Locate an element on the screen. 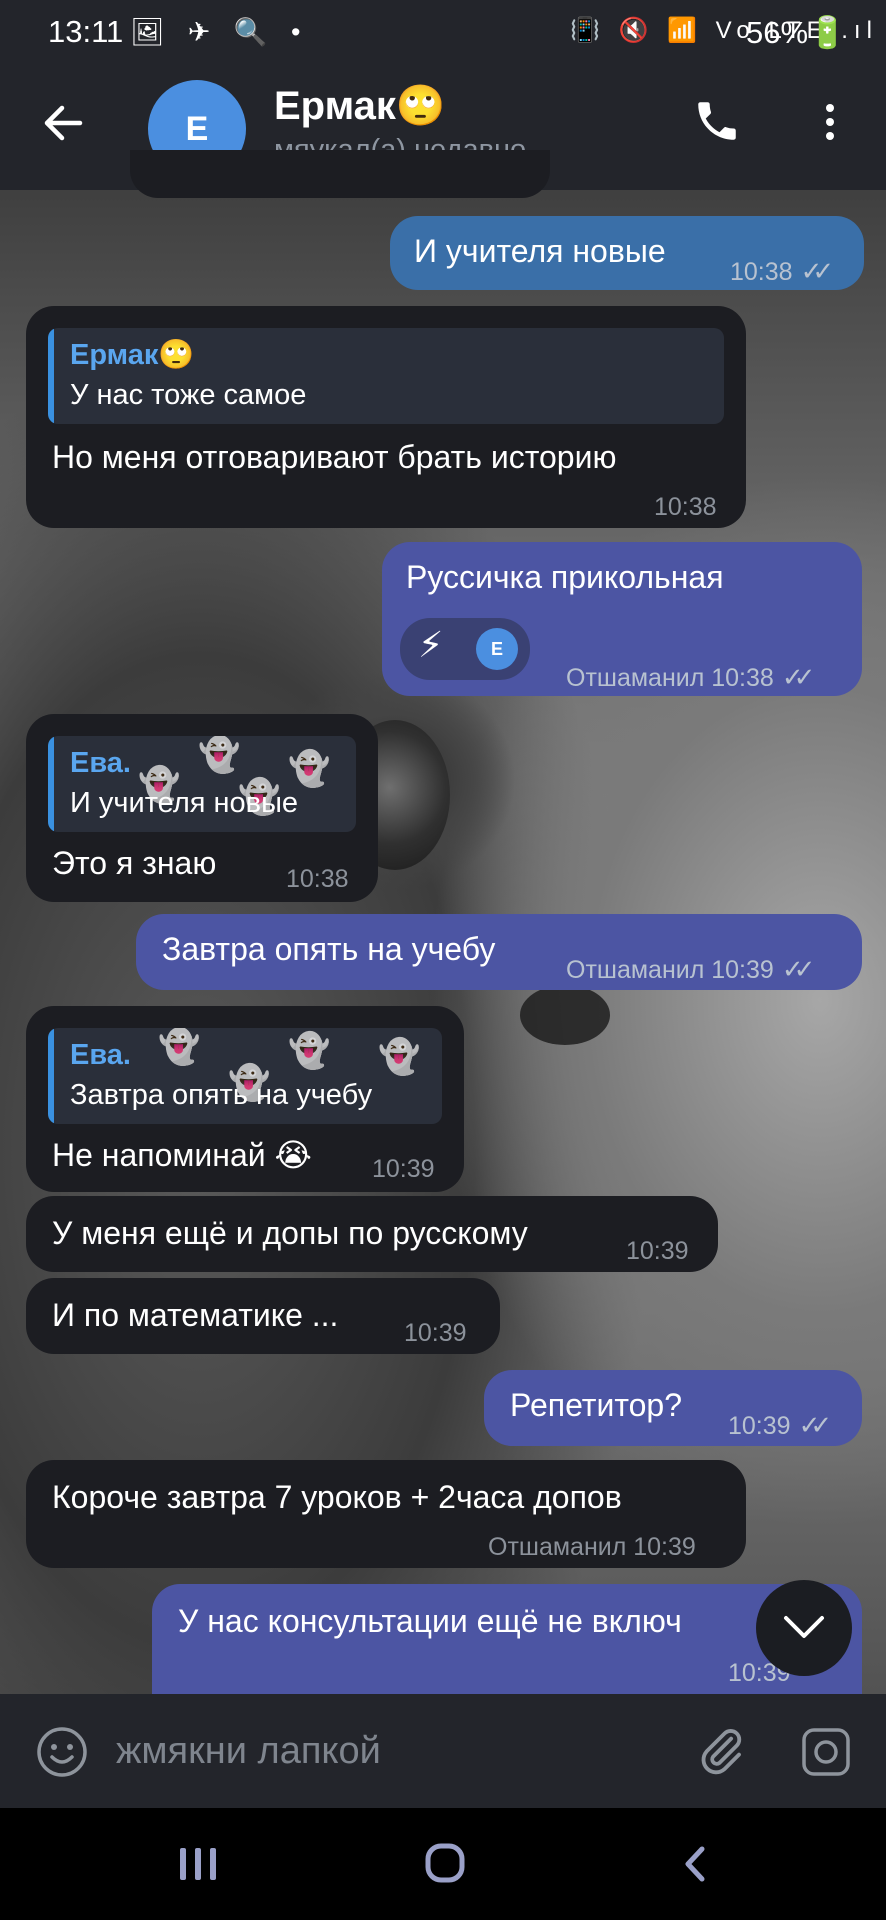  status-notification-icons: 🖼 ✈ 🔍 • is located at coordinates (219, 32).